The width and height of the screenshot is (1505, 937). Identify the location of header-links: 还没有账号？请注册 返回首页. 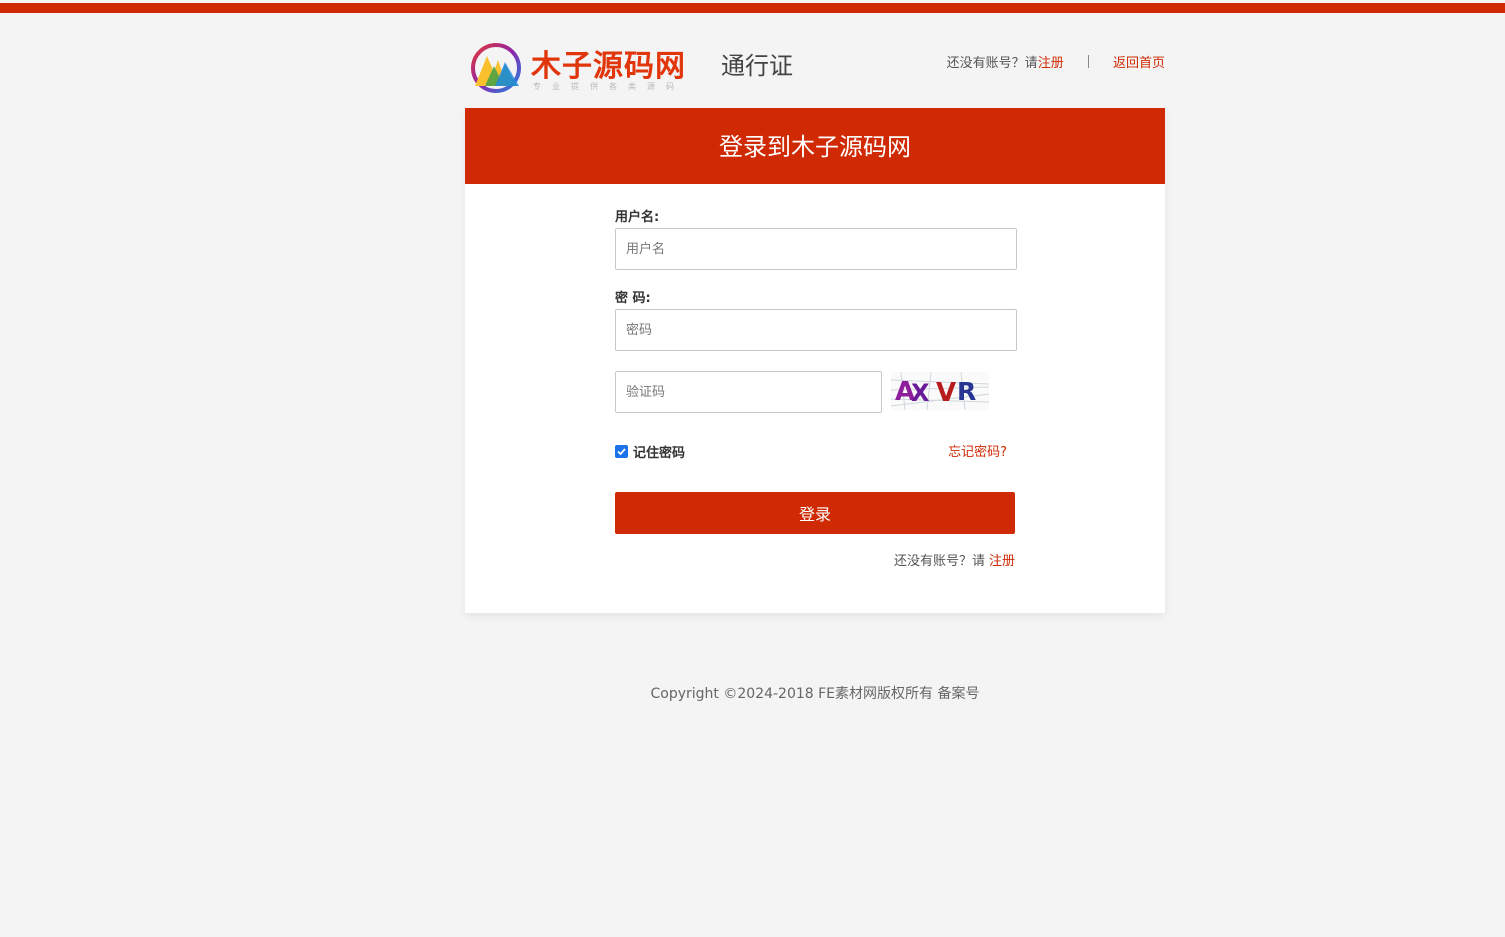
(1056, 61).